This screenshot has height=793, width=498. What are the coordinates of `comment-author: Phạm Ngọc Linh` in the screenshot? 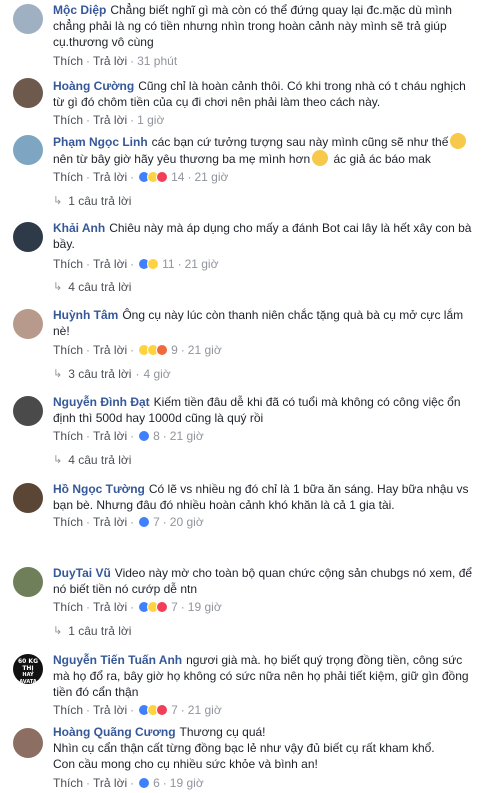 It's located at (100, 142).